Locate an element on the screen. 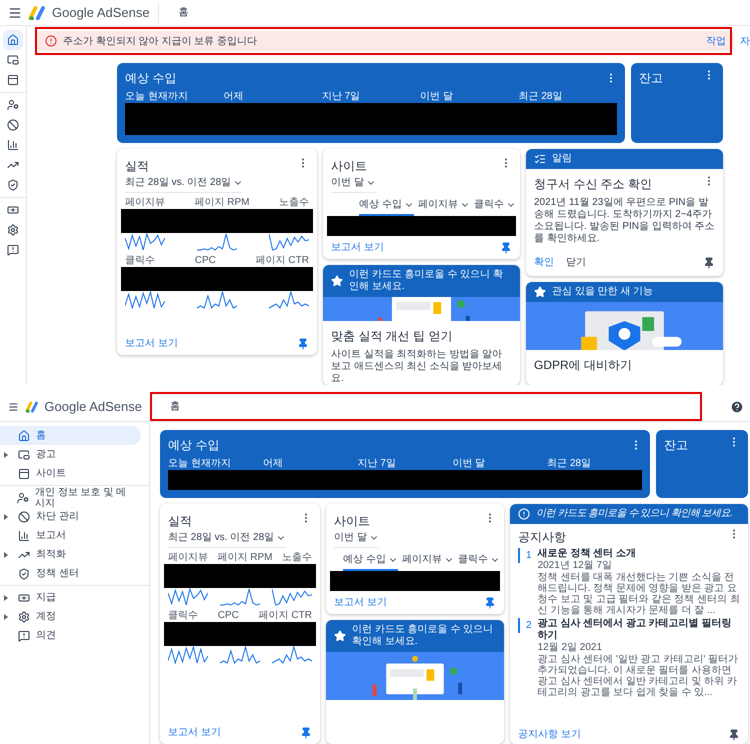 This screenshot has height=744, width=750. sidebar-item: 정책 센터 is located at coordinates (70, 573).